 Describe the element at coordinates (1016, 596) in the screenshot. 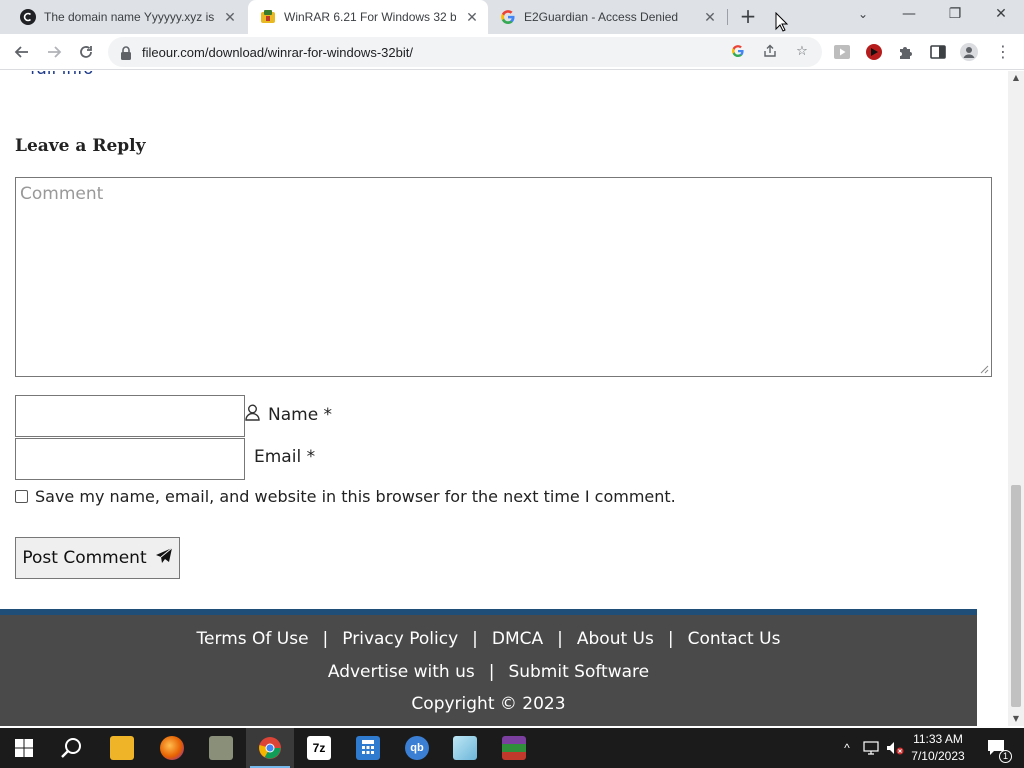

I see `scrollbar-thumb` at that location.